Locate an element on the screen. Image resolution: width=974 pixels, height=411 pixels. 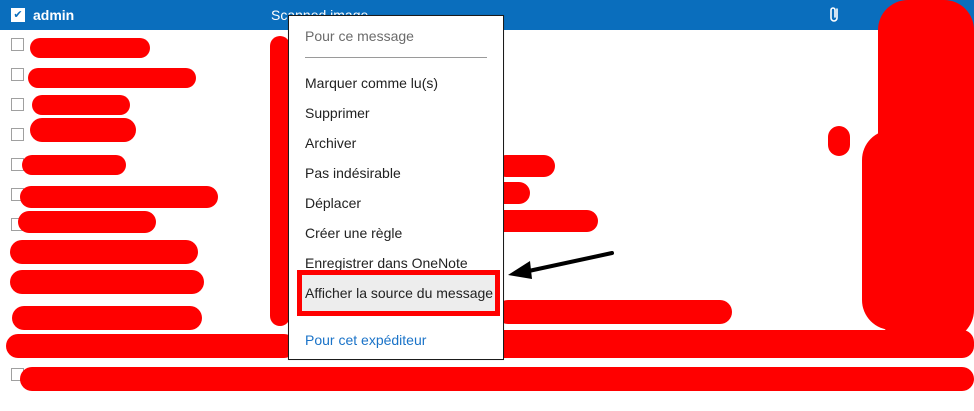
menu-section-sender: Pour cet expéditeur is located at coordinates (365, 340).